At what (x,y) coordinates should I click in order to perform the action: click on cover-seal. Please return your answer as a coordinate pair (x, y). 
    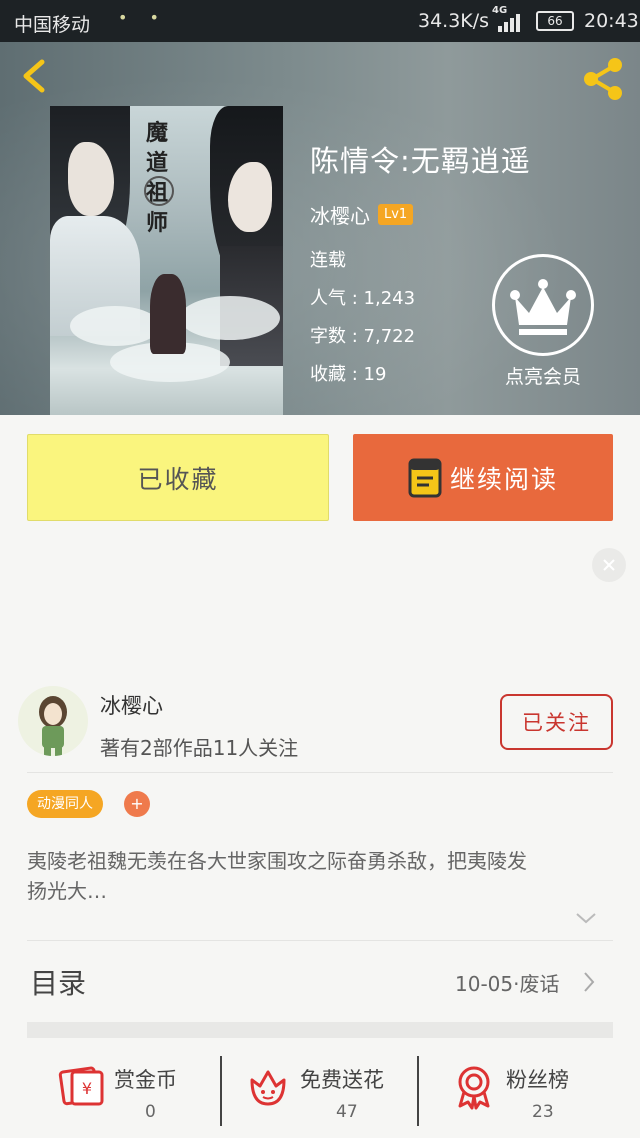
    Looking at the image, I should click on (159, 191).